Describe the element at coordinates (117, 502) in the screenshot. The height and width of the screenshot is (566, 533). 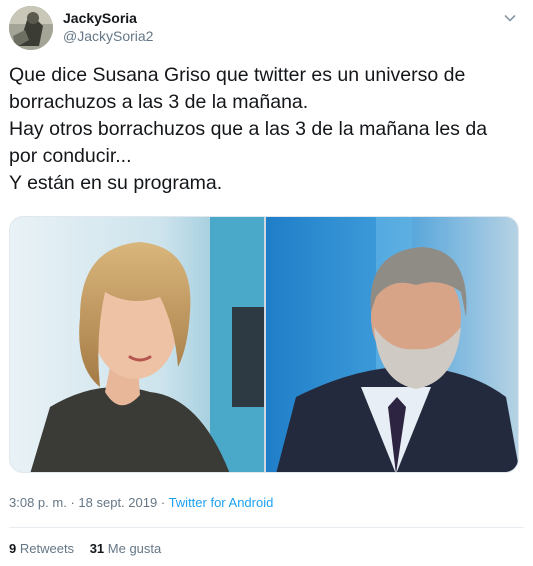
I see `tweet-date: 18 sept. 2019` at that location.